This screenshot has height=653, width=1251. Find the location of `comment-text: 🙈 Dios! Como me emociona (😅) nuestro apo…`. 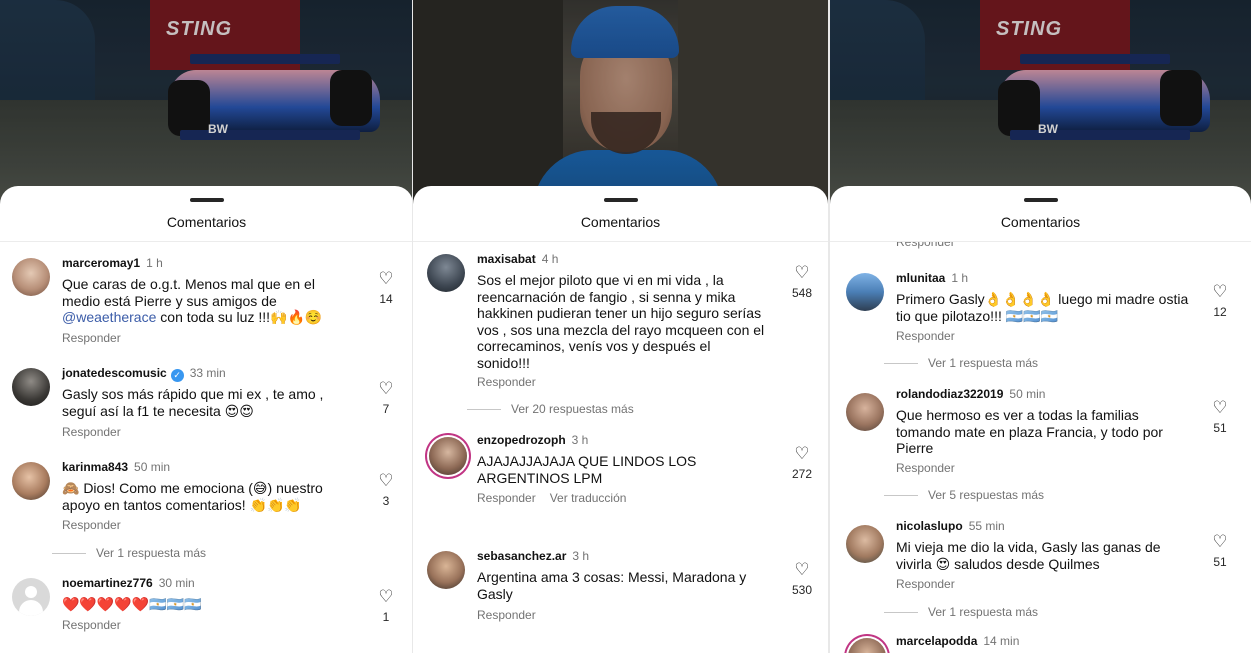

comment-text: 🙈 Dios! Como me emociona (😅) nuestro apo… is located at coordinates (192, 496).